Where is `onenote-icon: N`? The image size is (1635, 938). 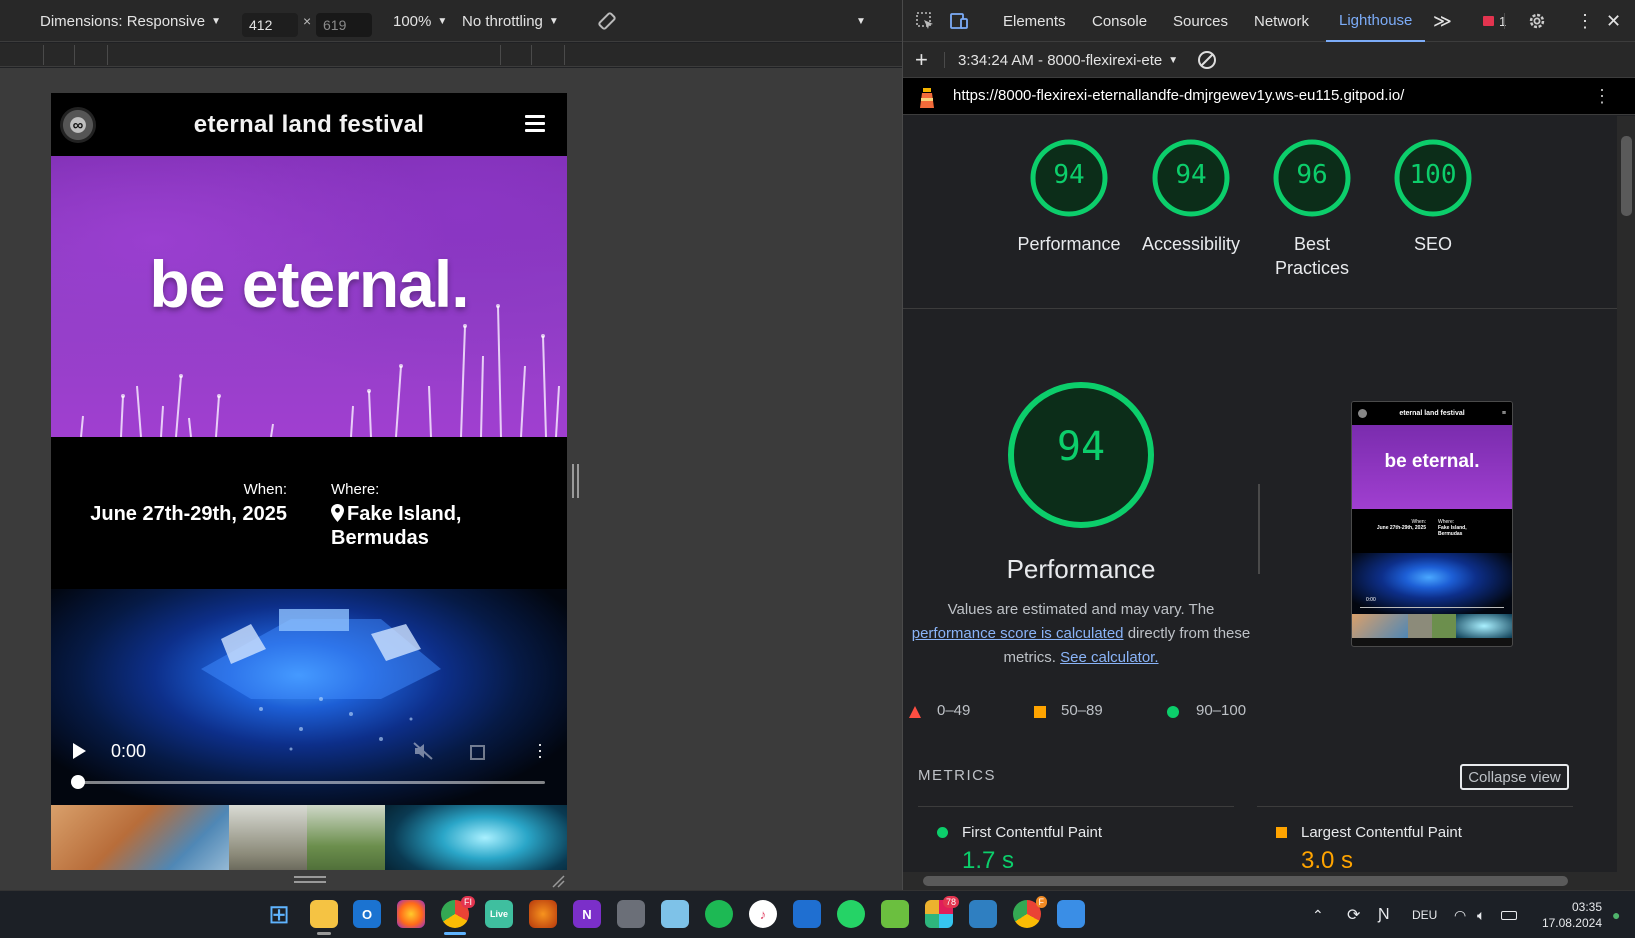 onenote-icon: N is located at coordinates (587, 914).